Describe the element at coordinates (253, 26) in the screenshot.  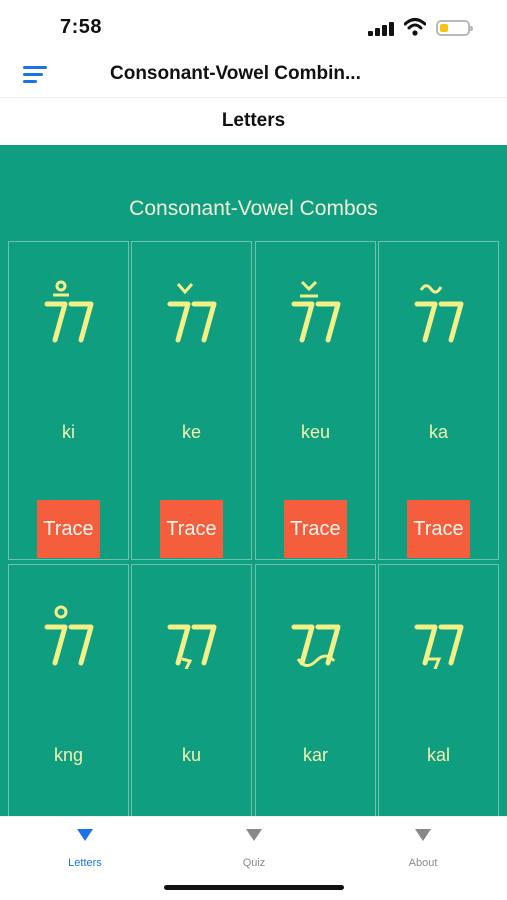
I see `status-bar: 7:58` at that location.